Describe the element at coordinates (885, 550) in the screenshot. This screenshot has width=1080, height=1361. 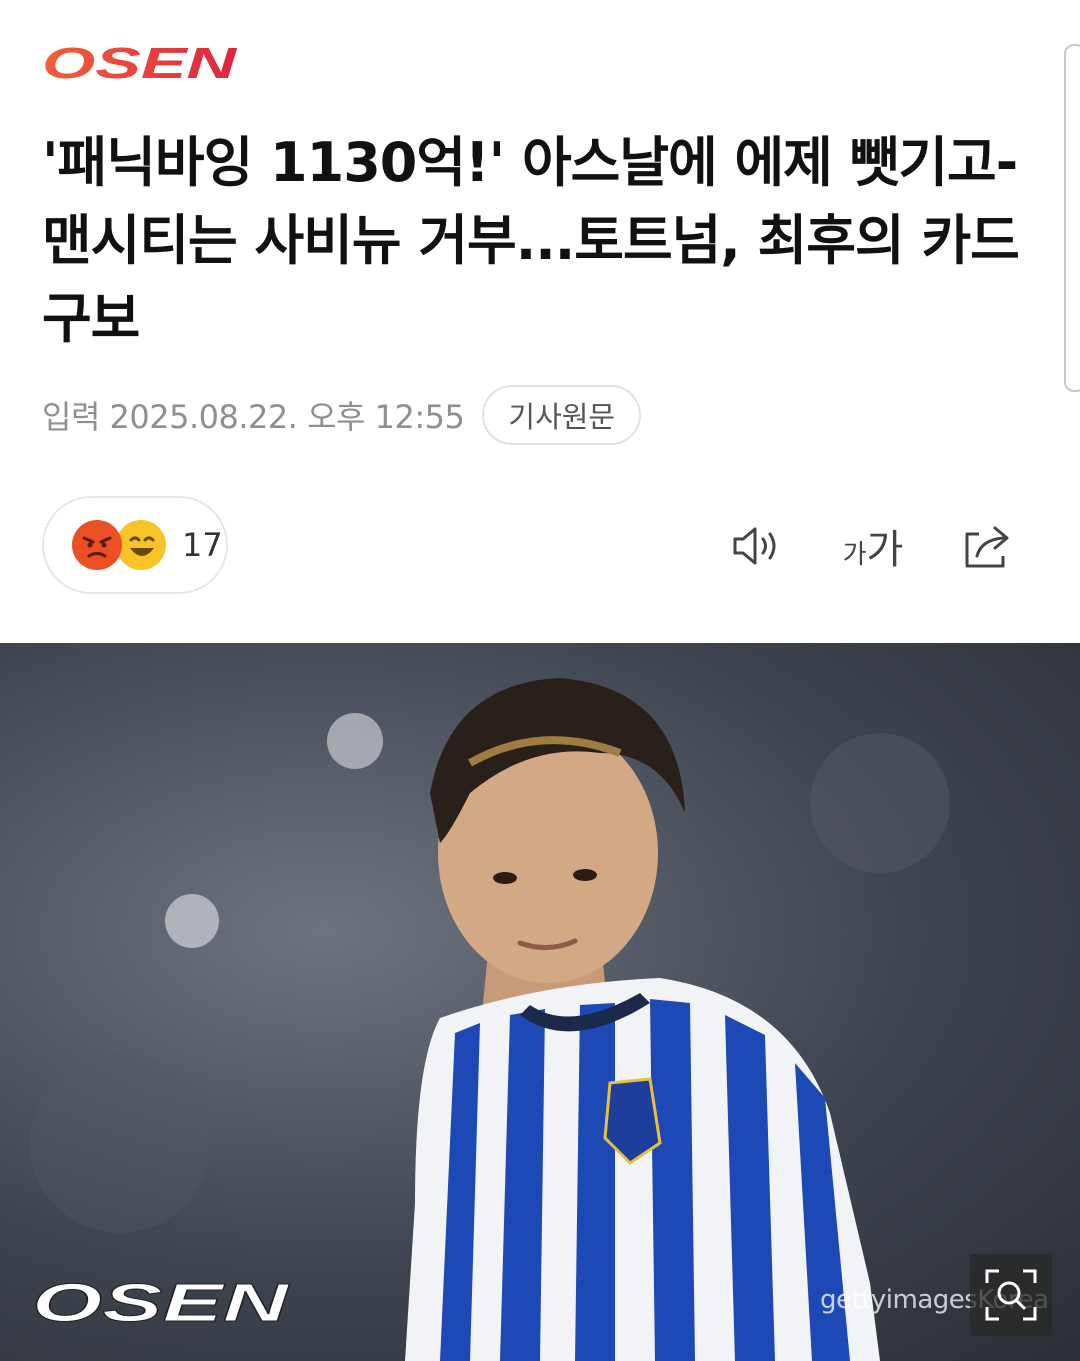
I see `font-large-glyph: 가` at that location.